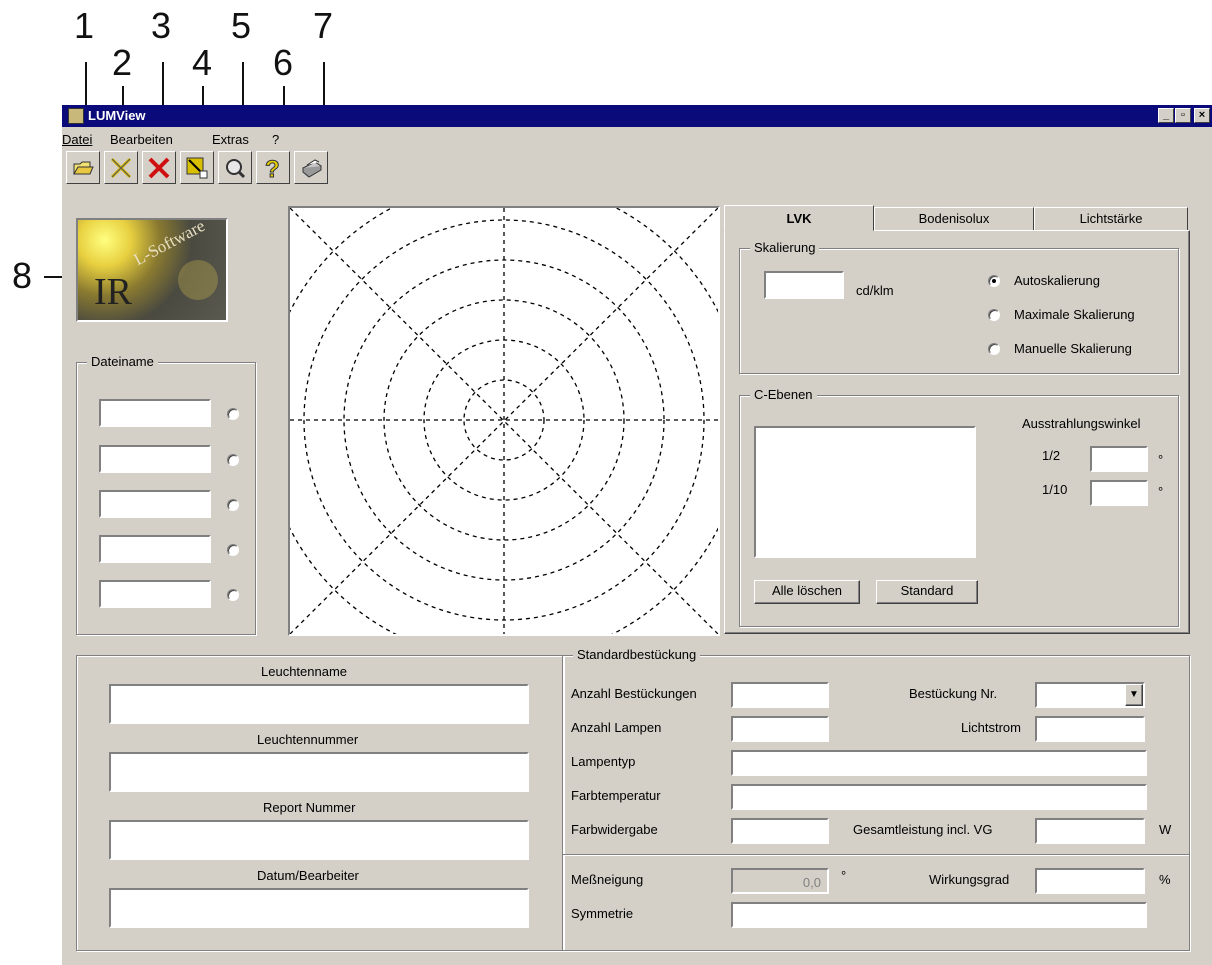 Image resolution: width=1212 pixels, height=965 pixels. What do you see at coordinates (969, 879) in the screenshot?
I see `wirkungsgrad-label: Wirkungsgrad` at bounding box center [969, 879].